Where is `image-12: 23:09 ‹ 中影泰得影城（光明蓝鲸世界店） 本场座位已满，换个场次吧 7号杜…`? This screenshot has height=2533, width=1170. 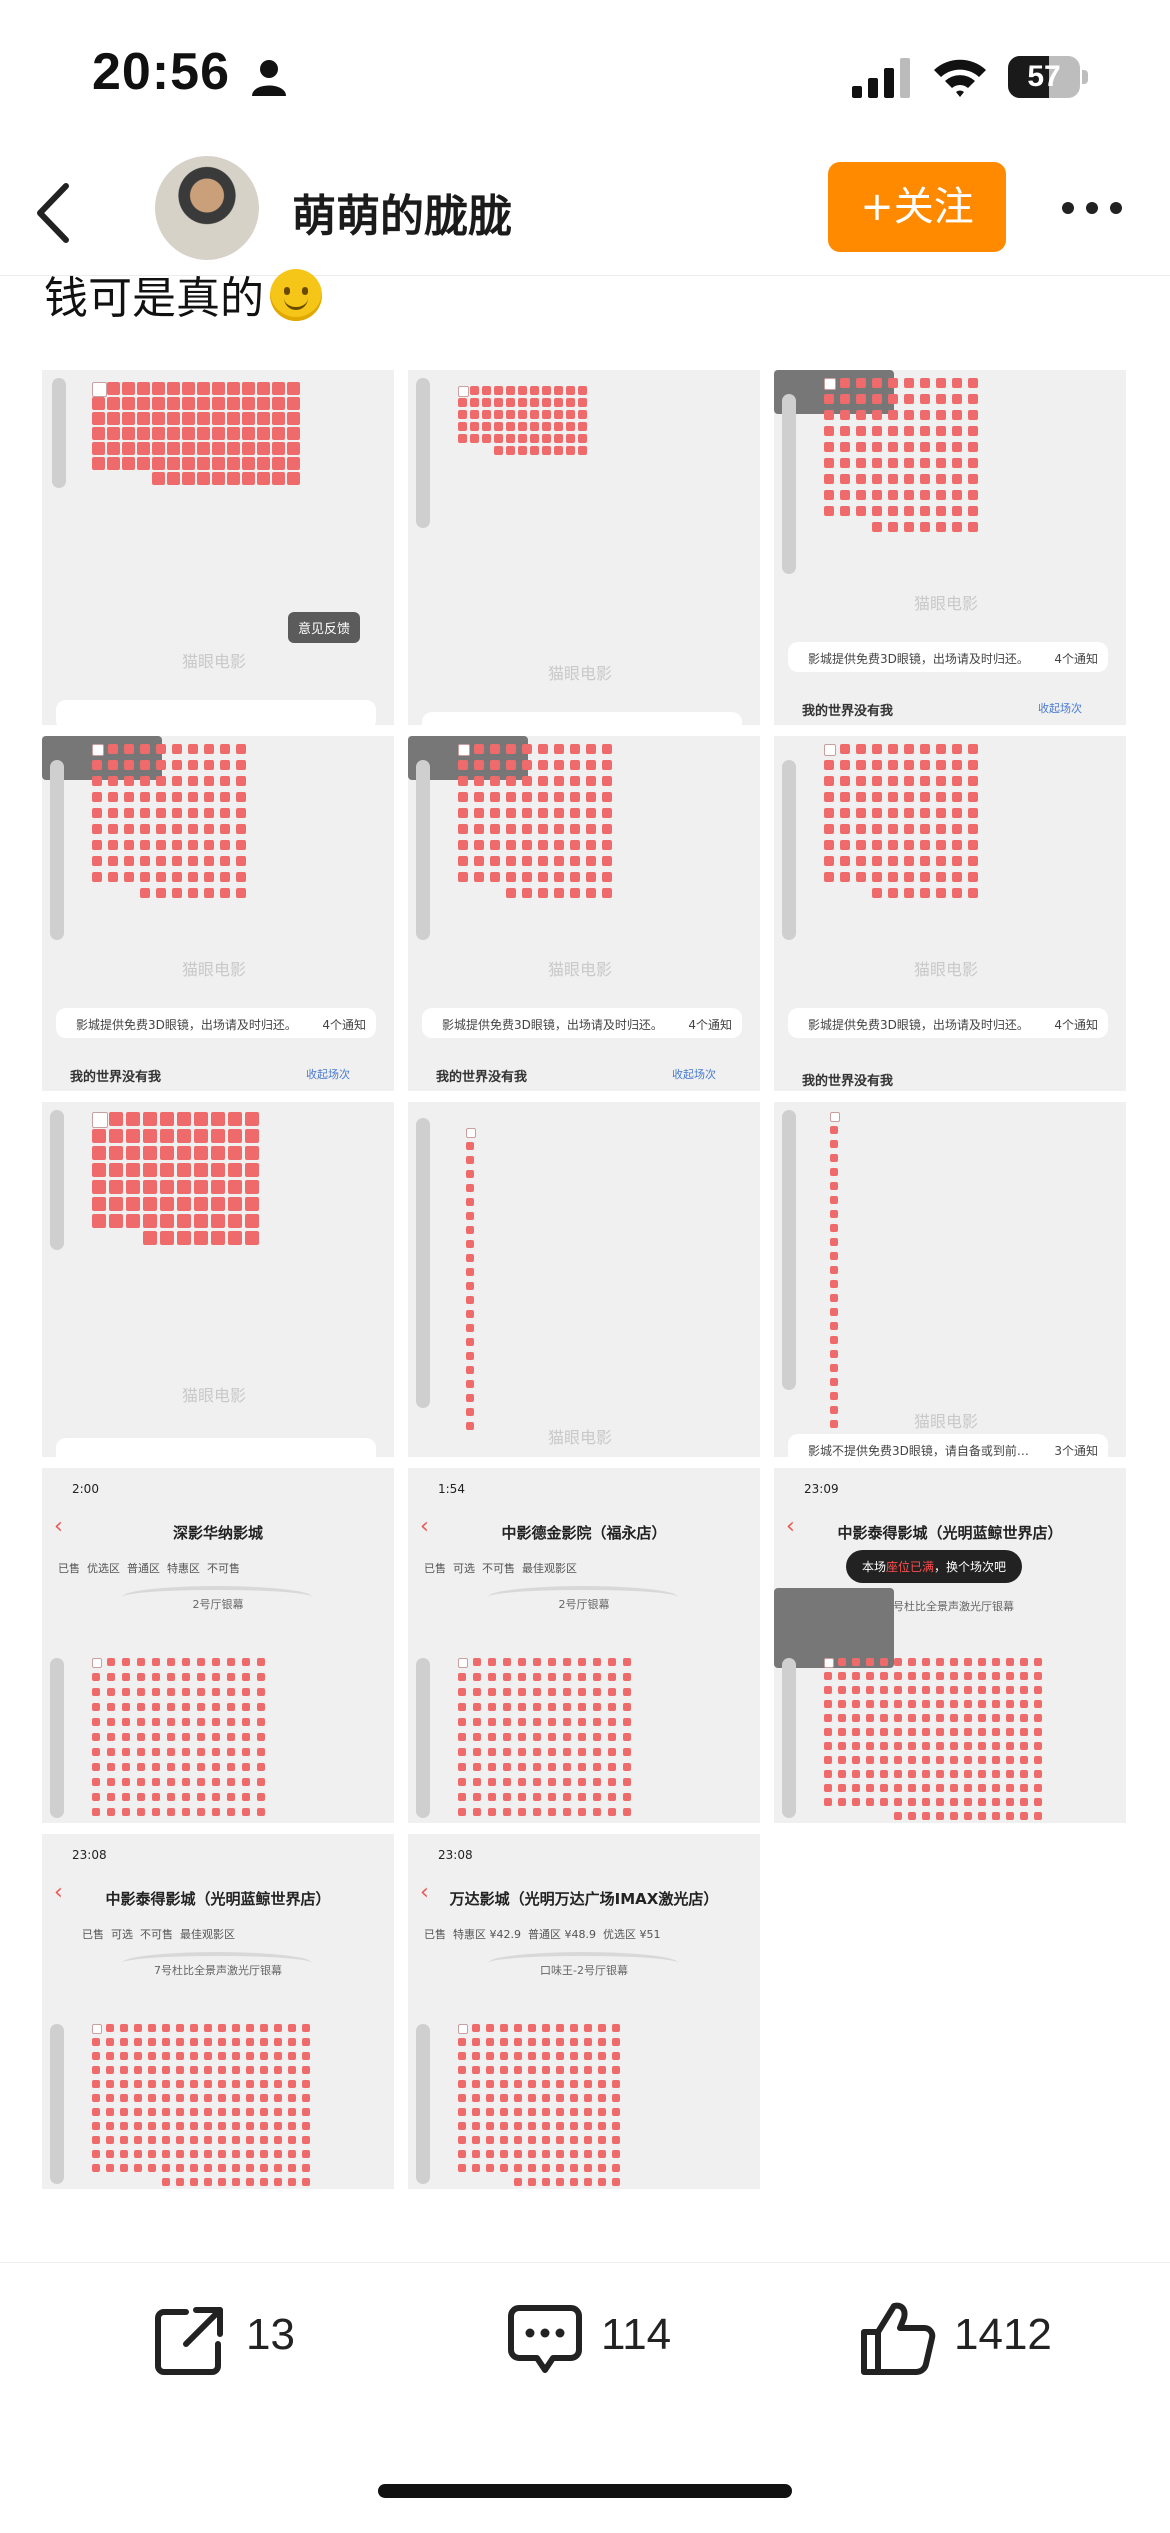 image-12: 23:09 ‹ 中影泰得影城（光明蓝鲸世界店） 本场座位已满，换个场次吧 7号杜… is located at coordinates (950, 1645).